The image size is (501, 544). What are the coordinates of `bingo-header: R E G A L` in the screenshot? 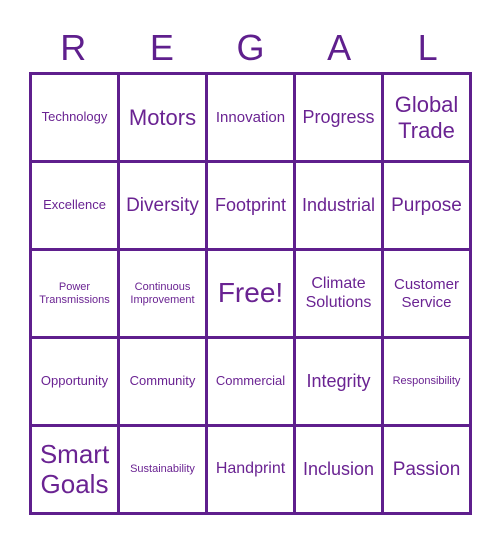 It's located at (250, 48).